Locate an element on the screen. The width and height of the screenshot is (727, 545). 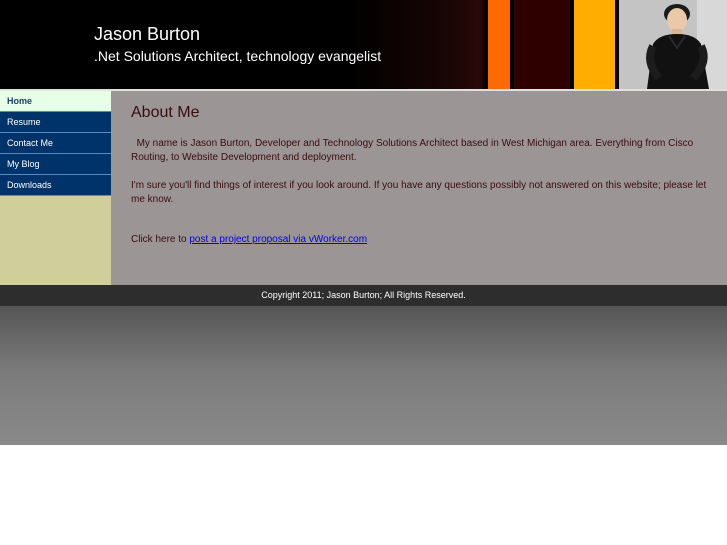
site-title: Jason Burton is located at coordinates (147, 34).